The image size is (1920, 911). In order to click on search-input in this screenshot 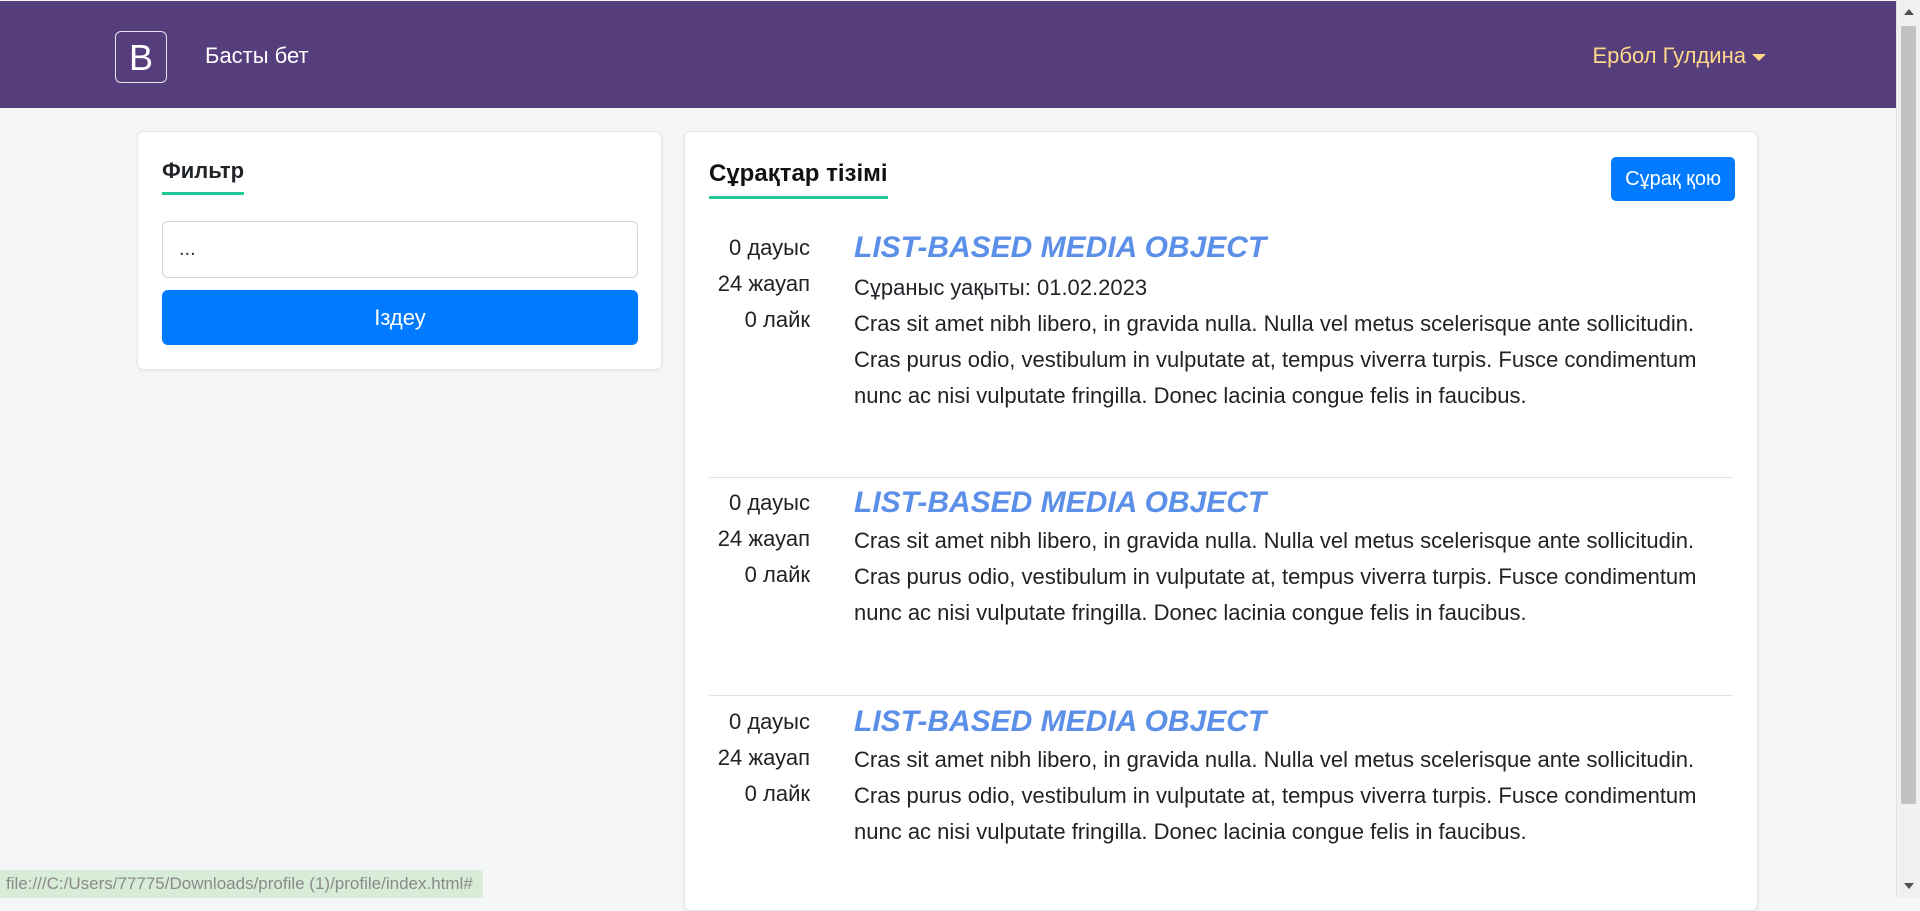, I will do `click(400, 249)`.